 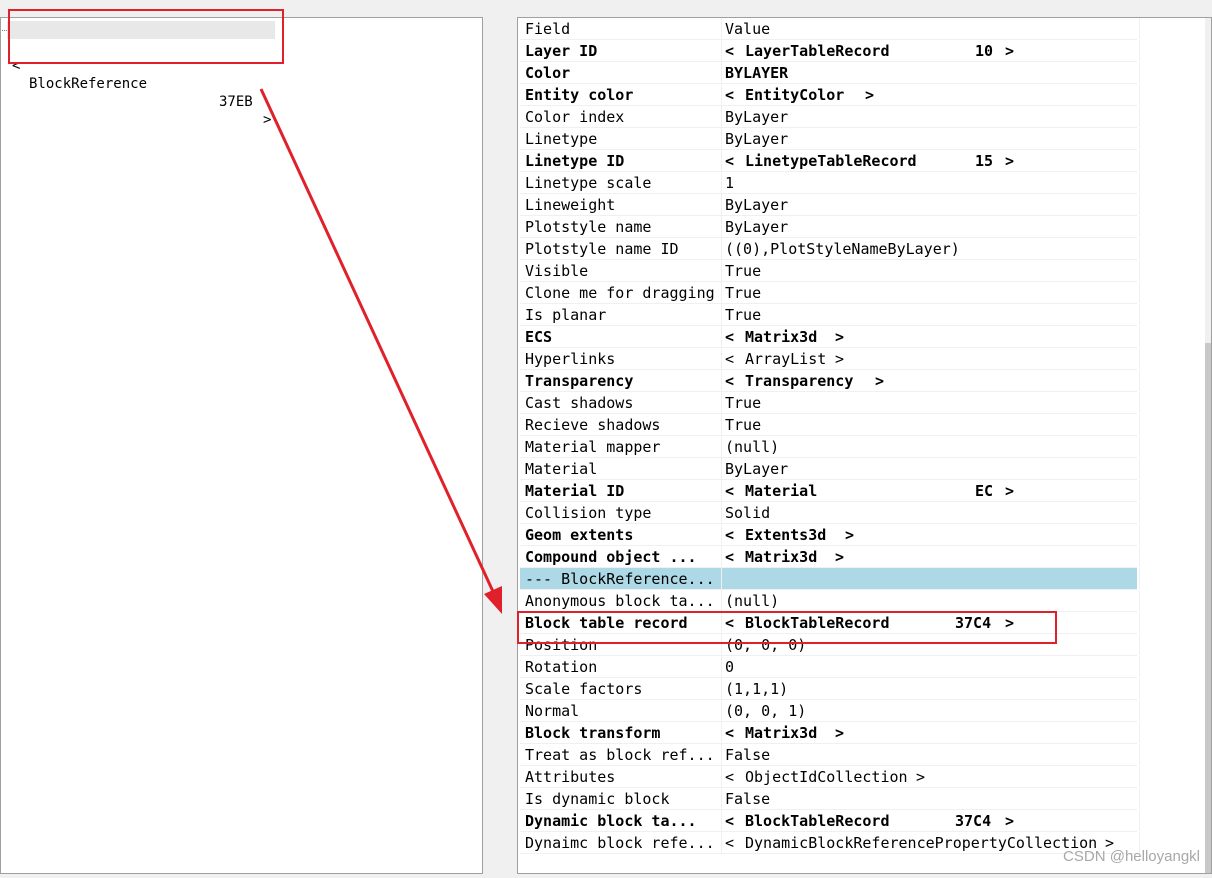 What do you see at coordinates (830, 205) in the screenshot?
I see `grid-row: Lineweight ByLayer` at bounding box center [830, 205].